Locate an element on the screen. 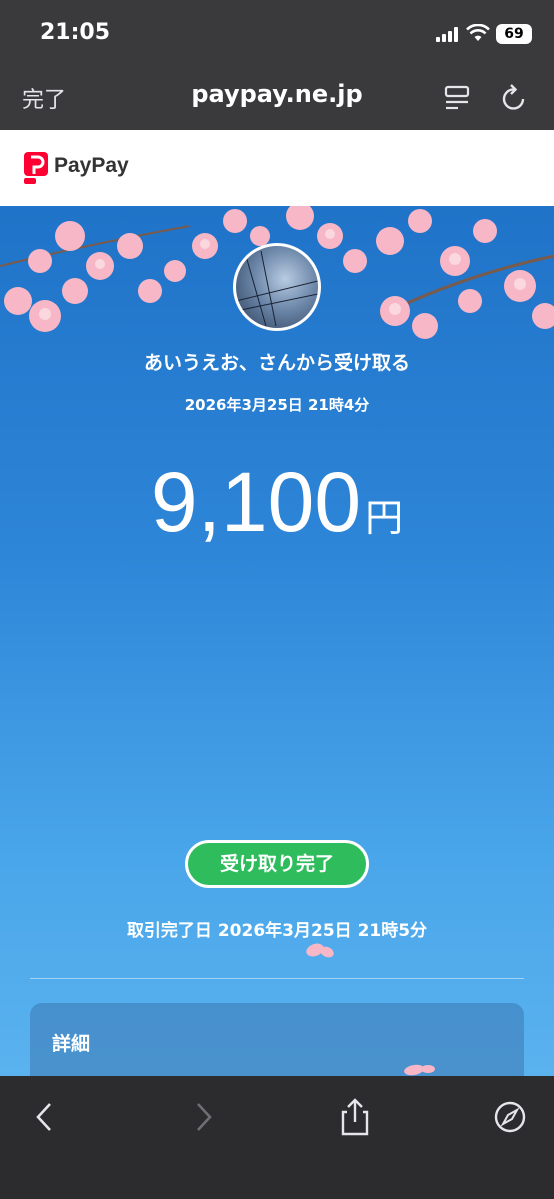 The width and height of the screenshot is (554, 1199). paypay-logo-text: PayPay is located at coordinates (91, 165).